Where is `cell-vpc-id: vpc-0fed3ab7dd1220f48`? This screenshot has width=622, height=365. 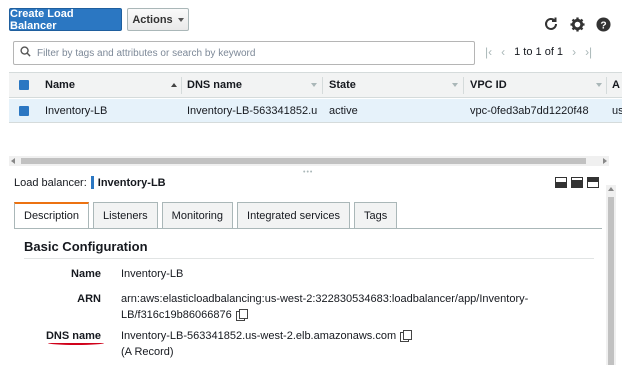 cell-vpc-id: vpc-0fed3ab7dd1220f48 is located at coordinates (529, 110).